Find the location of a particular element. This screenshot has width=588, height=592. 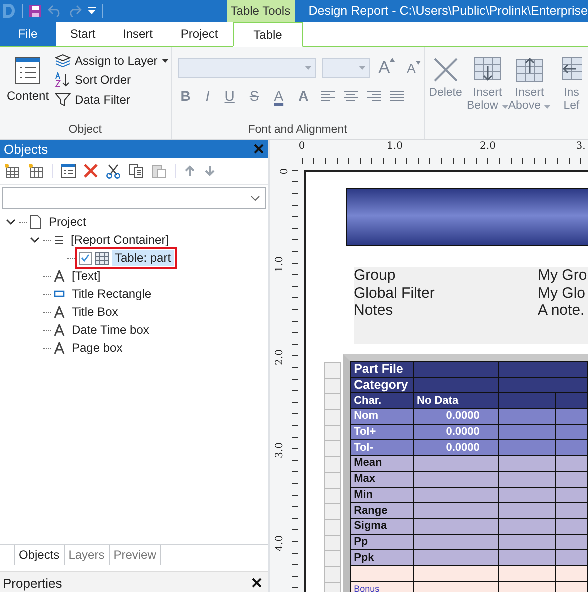

tree-item: Project is located at coordinates (68, 222).